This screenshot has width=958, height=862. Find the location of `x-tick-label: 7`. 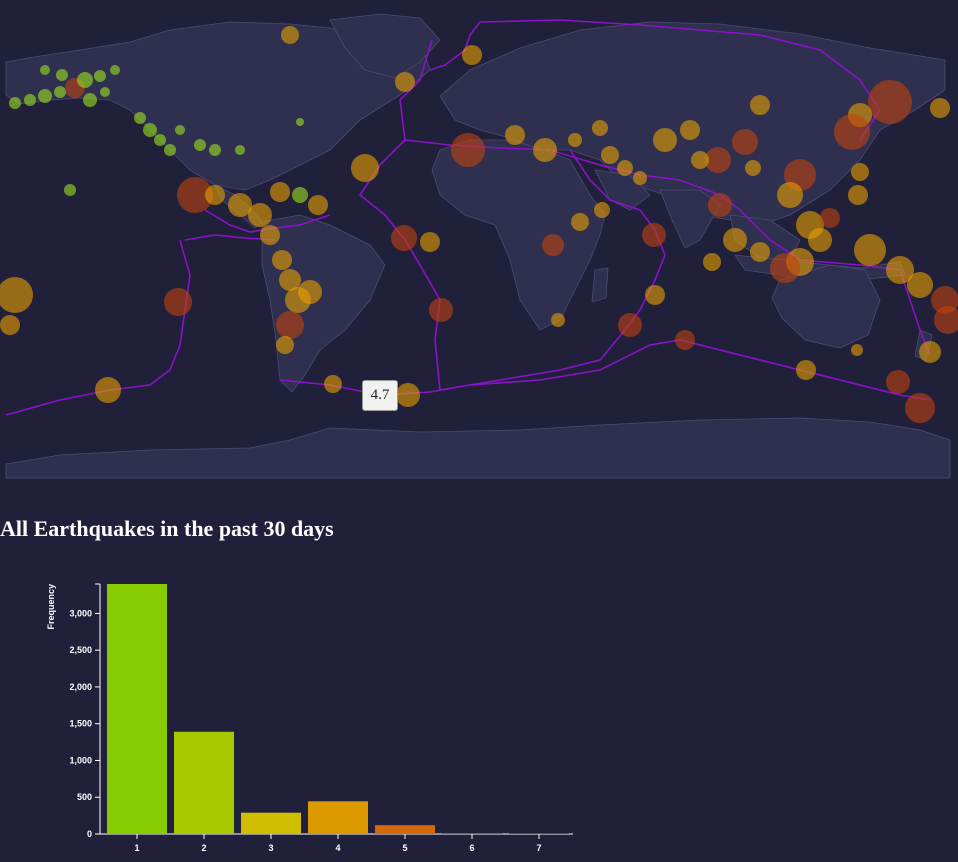

x-tick-label: 7 is located at coordinates (538, 848).